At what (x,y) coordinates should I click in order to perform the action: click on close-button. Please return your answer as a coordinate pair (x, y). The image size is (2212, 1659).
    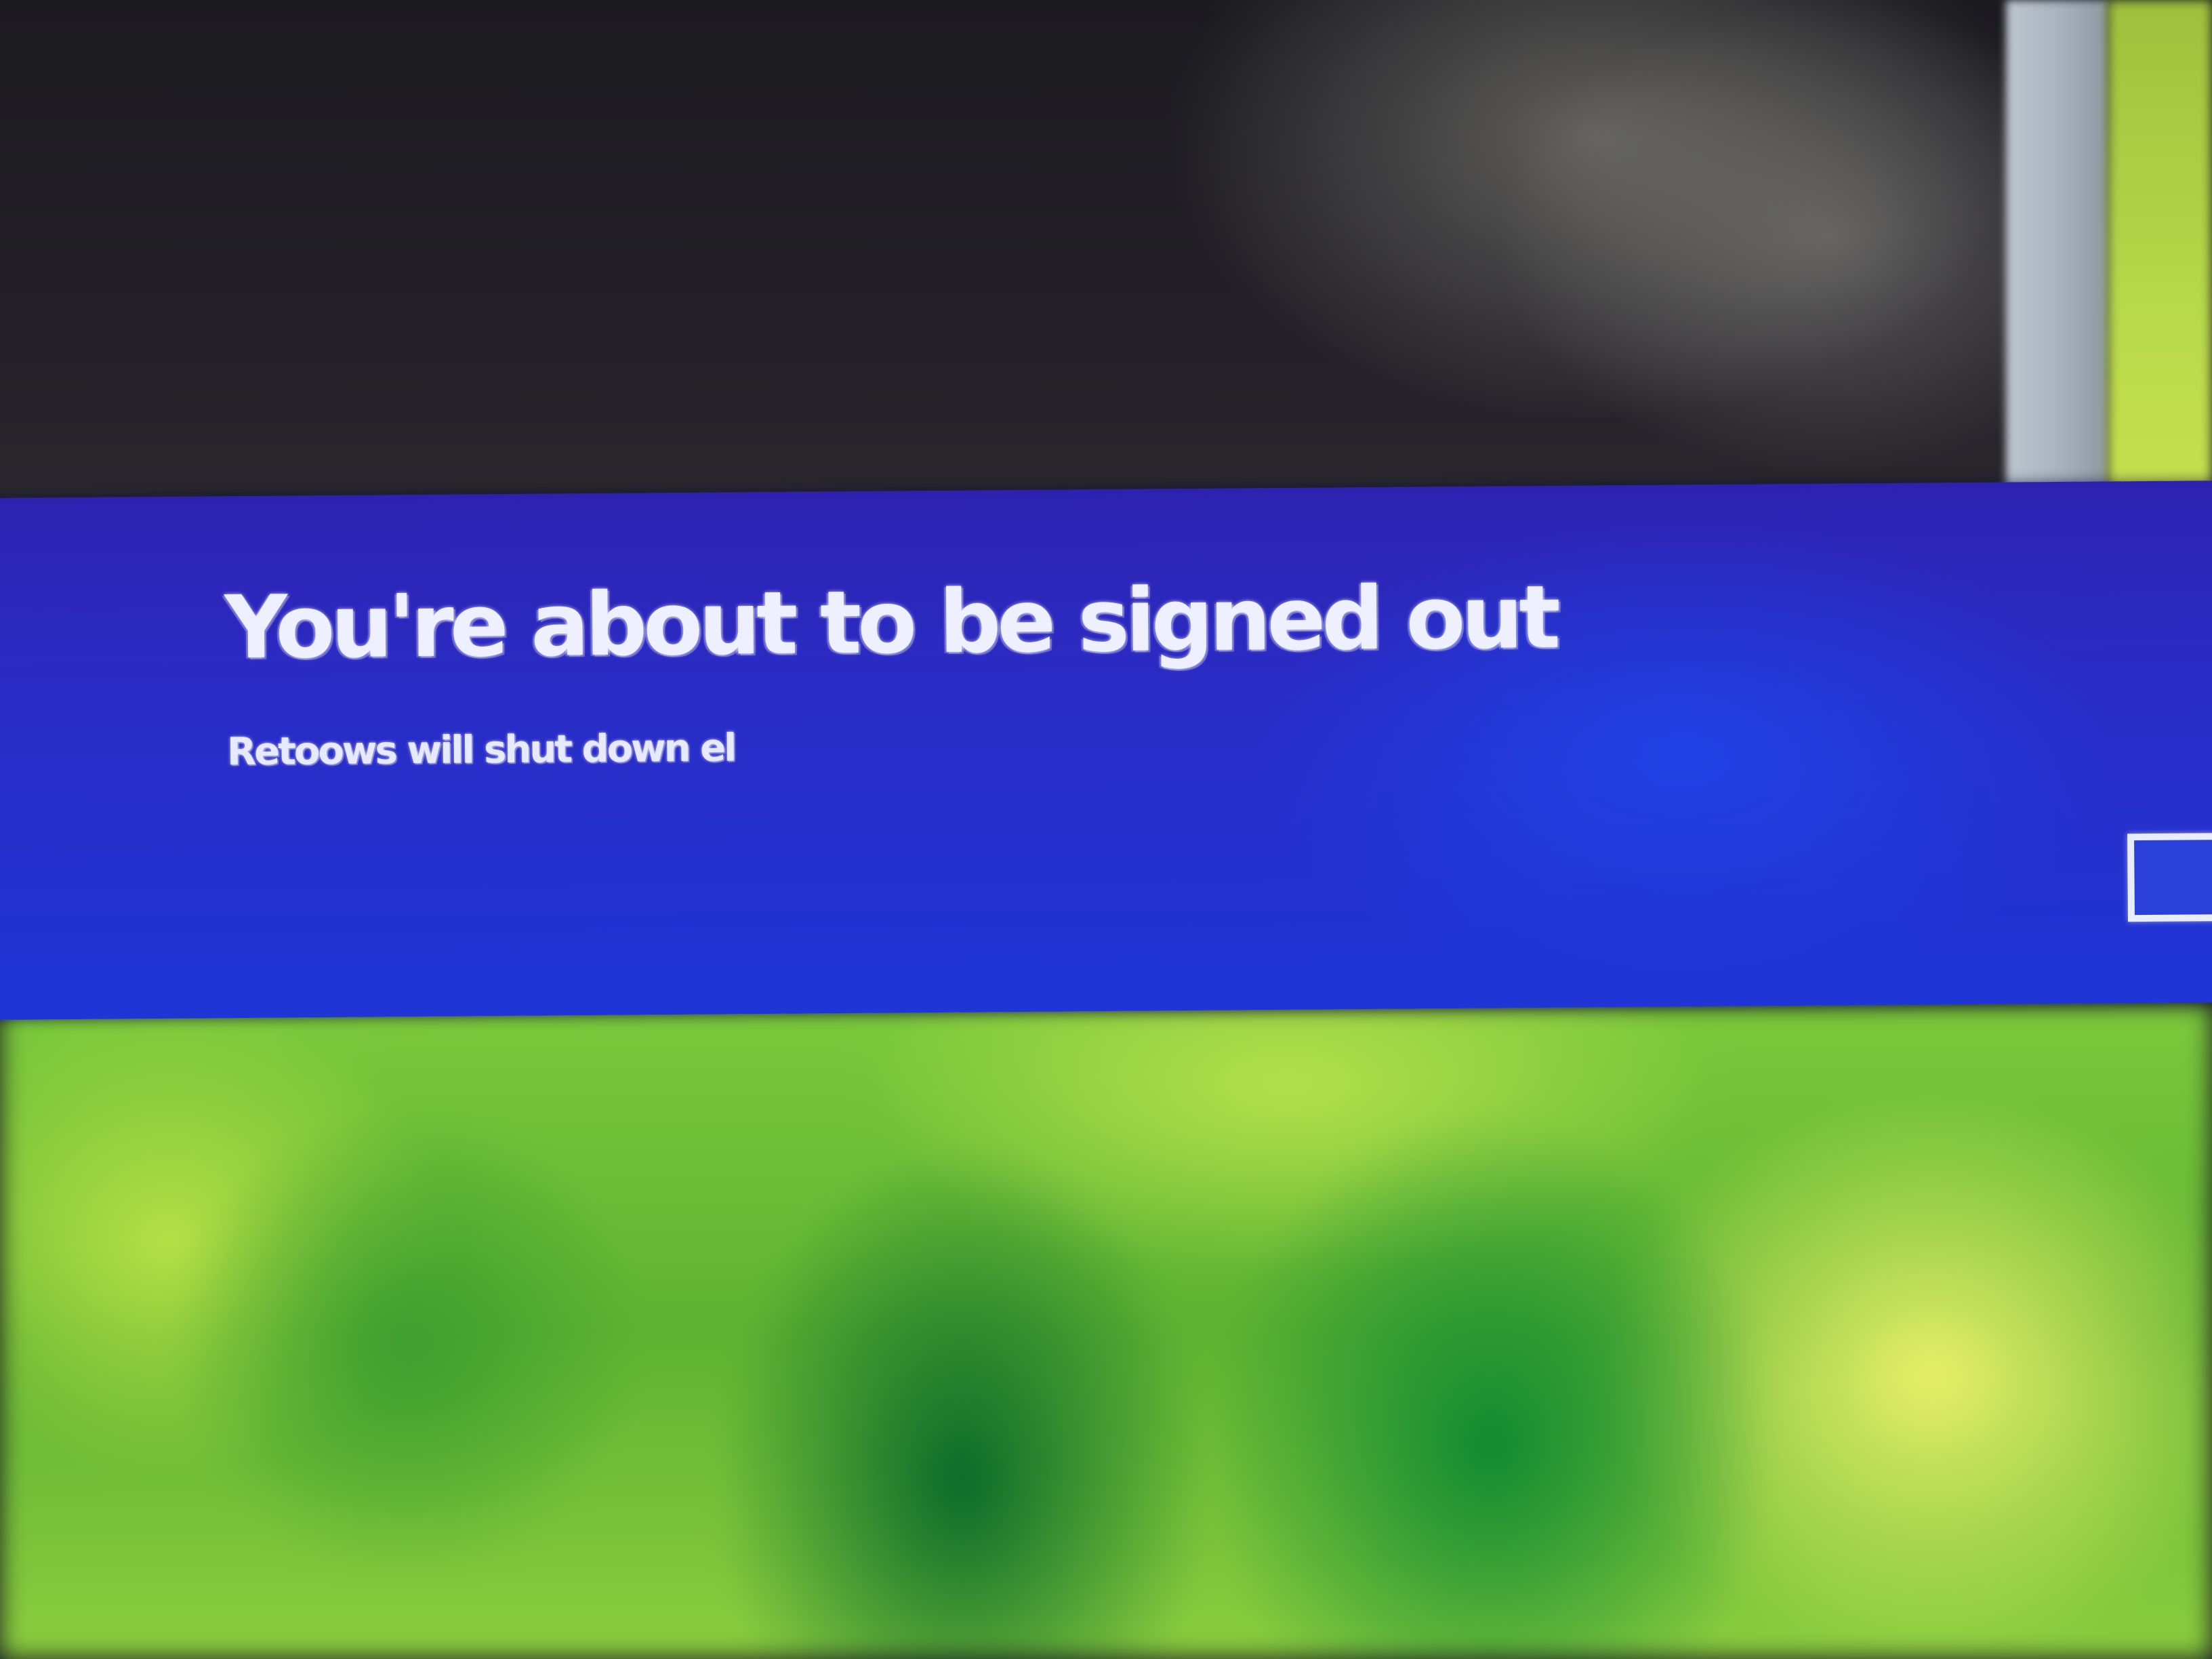
    Looking at the image, I should click on (2169, 877).